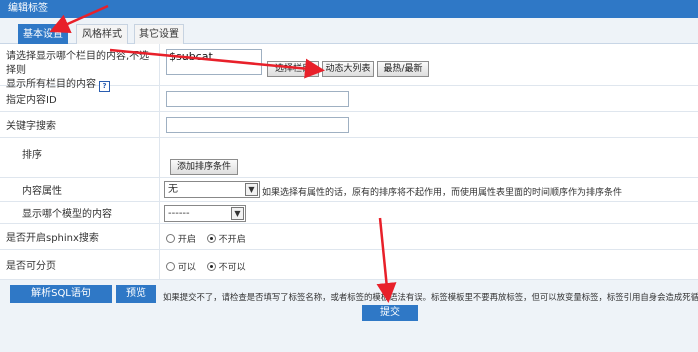 The image size is (698, 352). I want to click on paging-on-option: 可以, so click(181, 267).